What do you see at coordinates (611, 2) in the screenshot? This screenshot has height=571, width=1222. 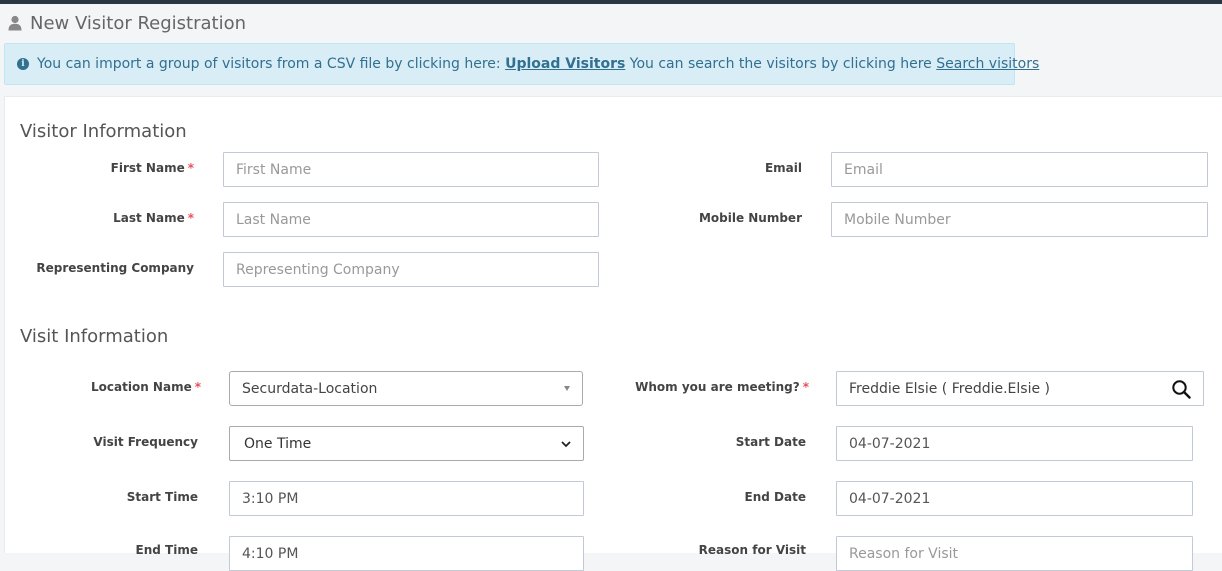 I see `top-bar` at bounding box center [611, 2].